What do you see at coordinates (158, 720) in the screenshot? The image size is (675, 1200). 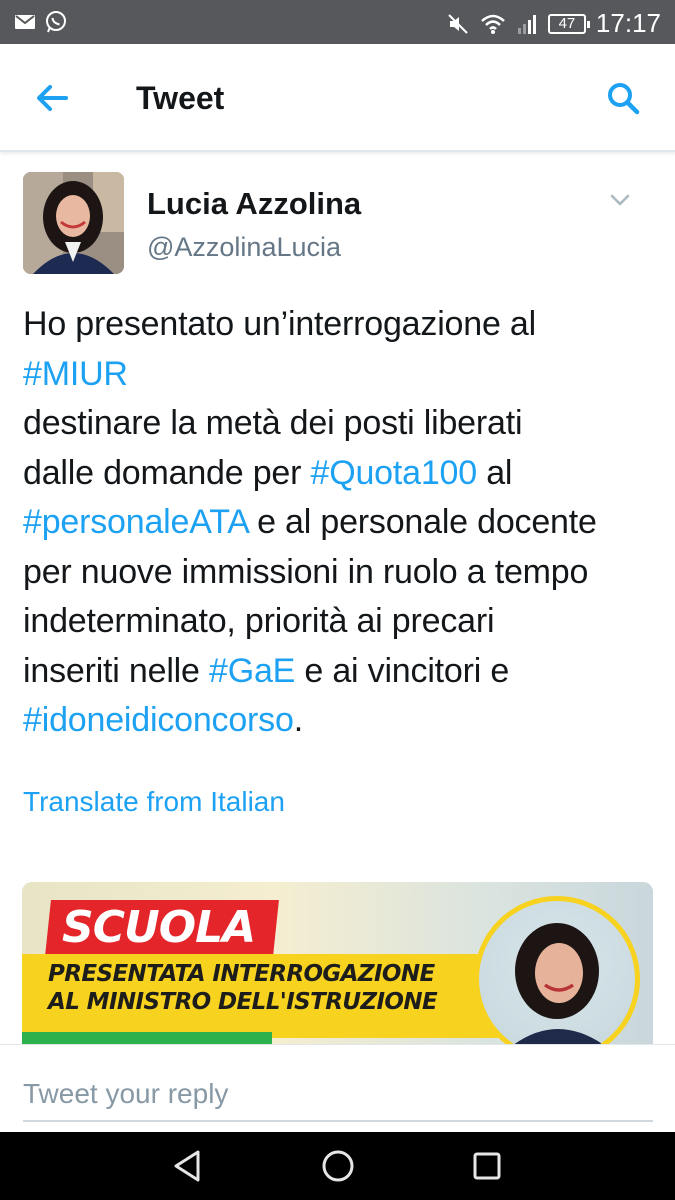 I see `hashtag-link: #idoneidiconcorso` at bounding box center [158, 720].